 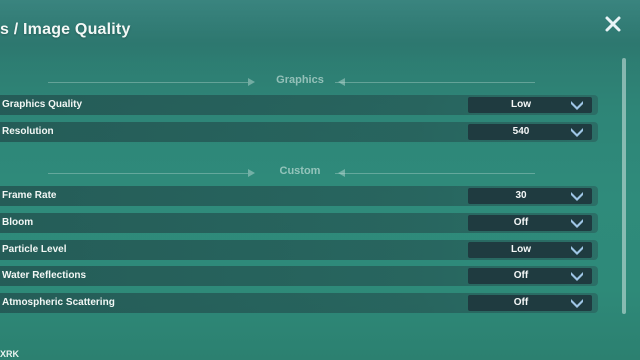 I want to click on setting-label: Particle Level, so click(x=34, y=249).